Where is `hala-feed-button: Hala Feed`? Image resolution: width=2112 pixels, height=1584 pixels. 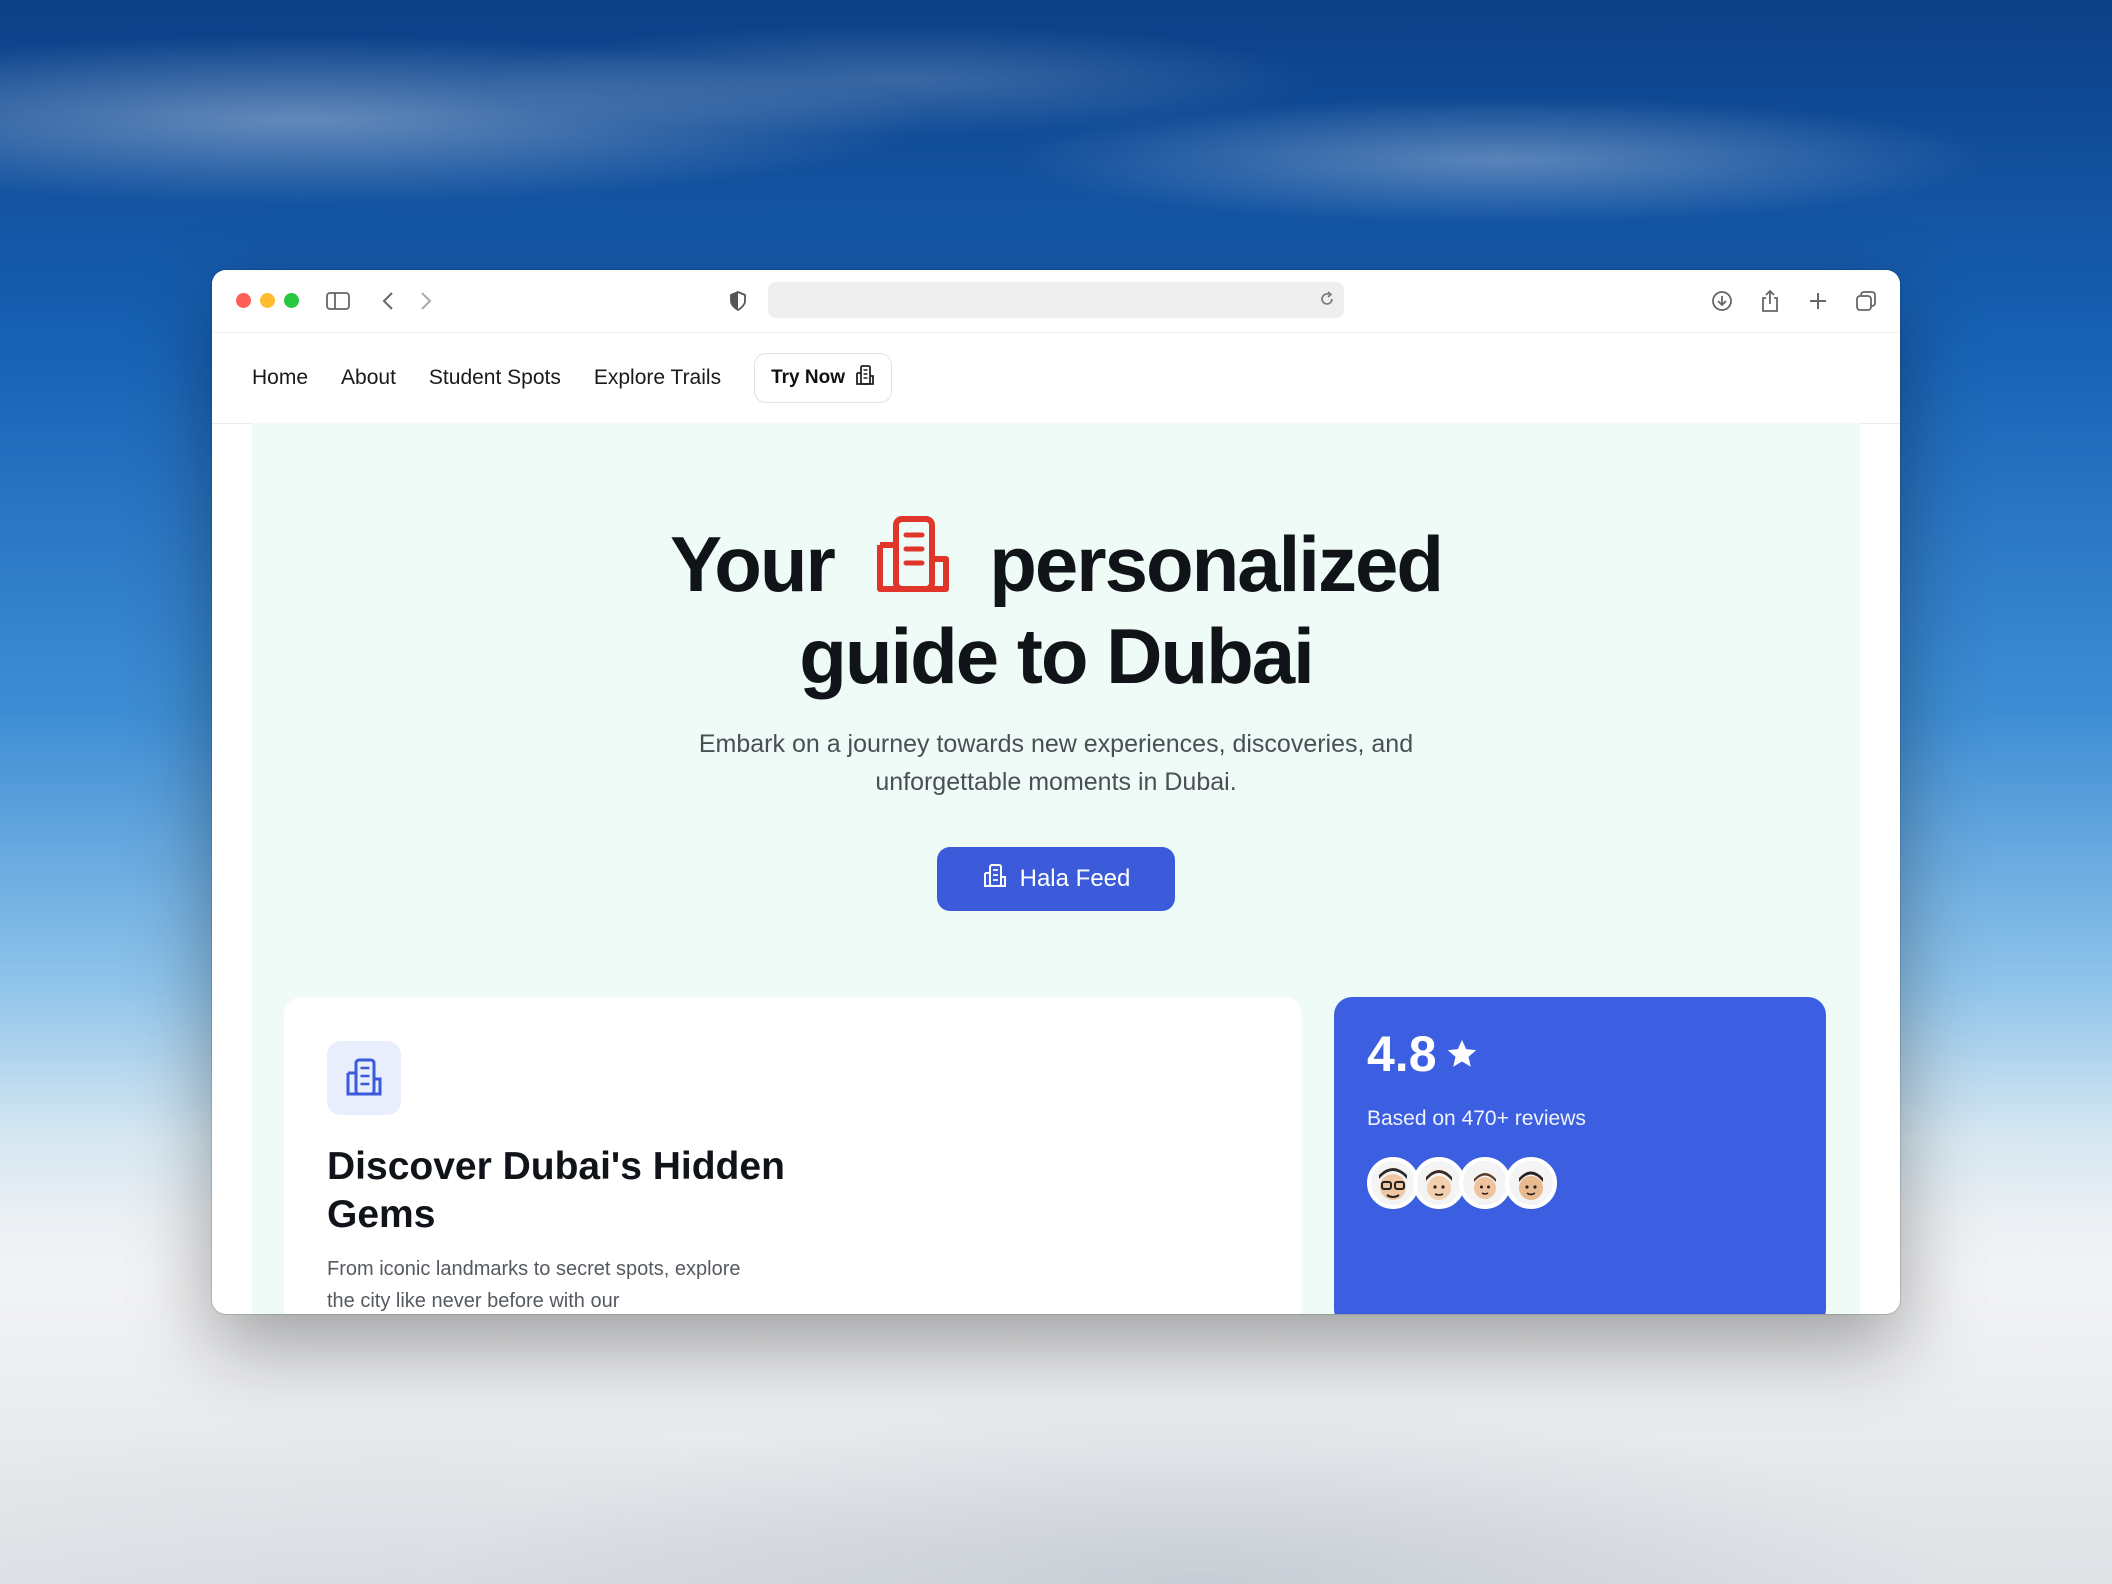
hala-feed-button: Hala Feed is located at coordinates (1056, 879).